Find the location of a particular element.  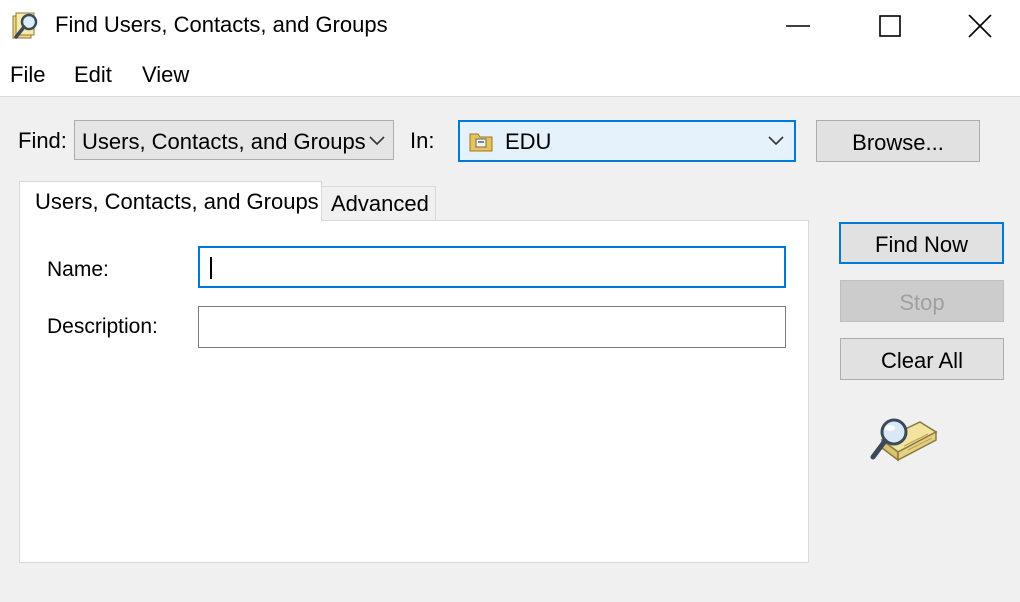

stop-button: Stop is located at coordinates (922, 301).